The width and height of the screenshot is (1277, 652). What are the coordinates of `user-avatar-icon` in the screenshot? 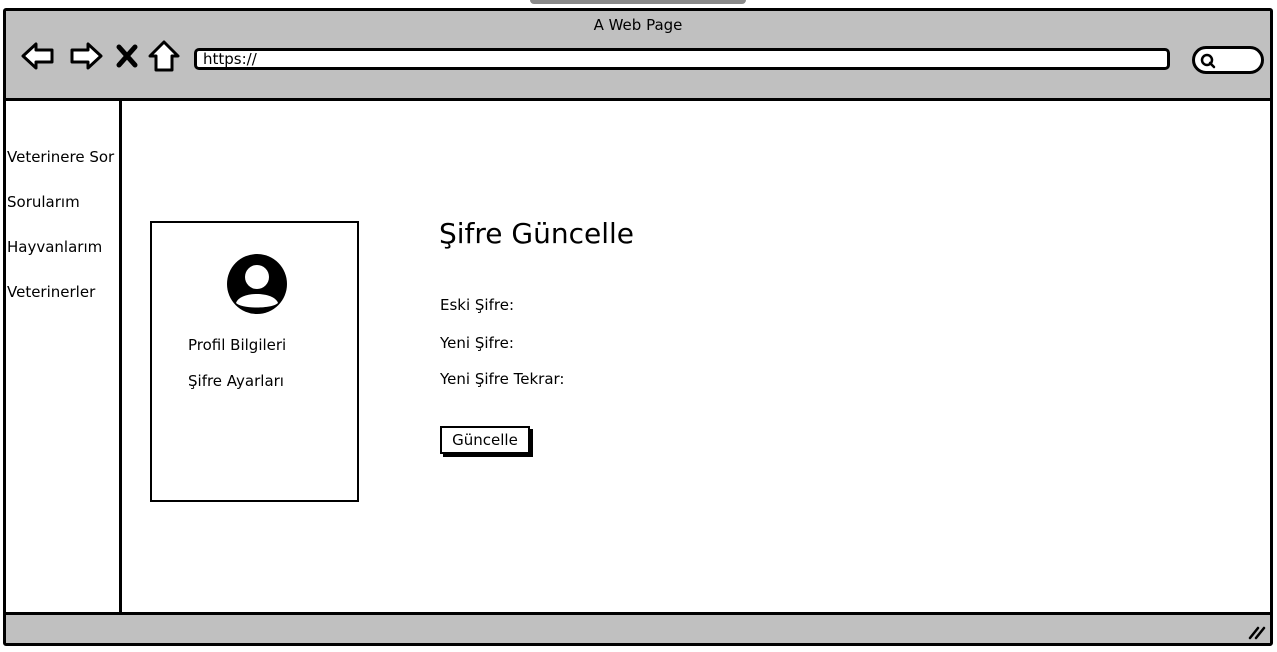 It's located at (257, 284).